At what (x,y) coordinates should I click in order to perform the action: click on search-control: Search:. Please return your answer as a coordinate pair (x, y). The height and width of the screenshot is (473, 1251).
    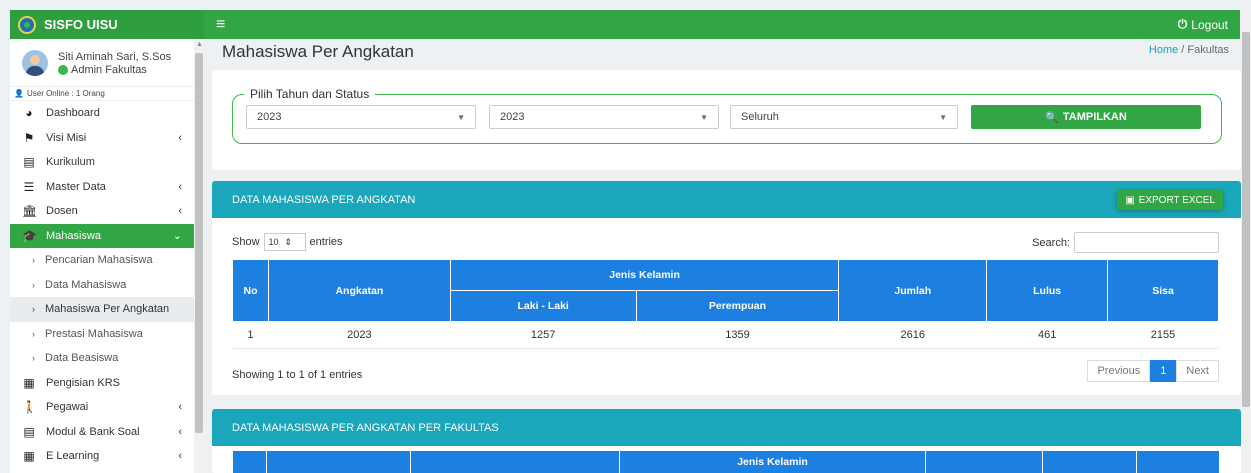
    Looking at the image, I should click on (1125, 242).